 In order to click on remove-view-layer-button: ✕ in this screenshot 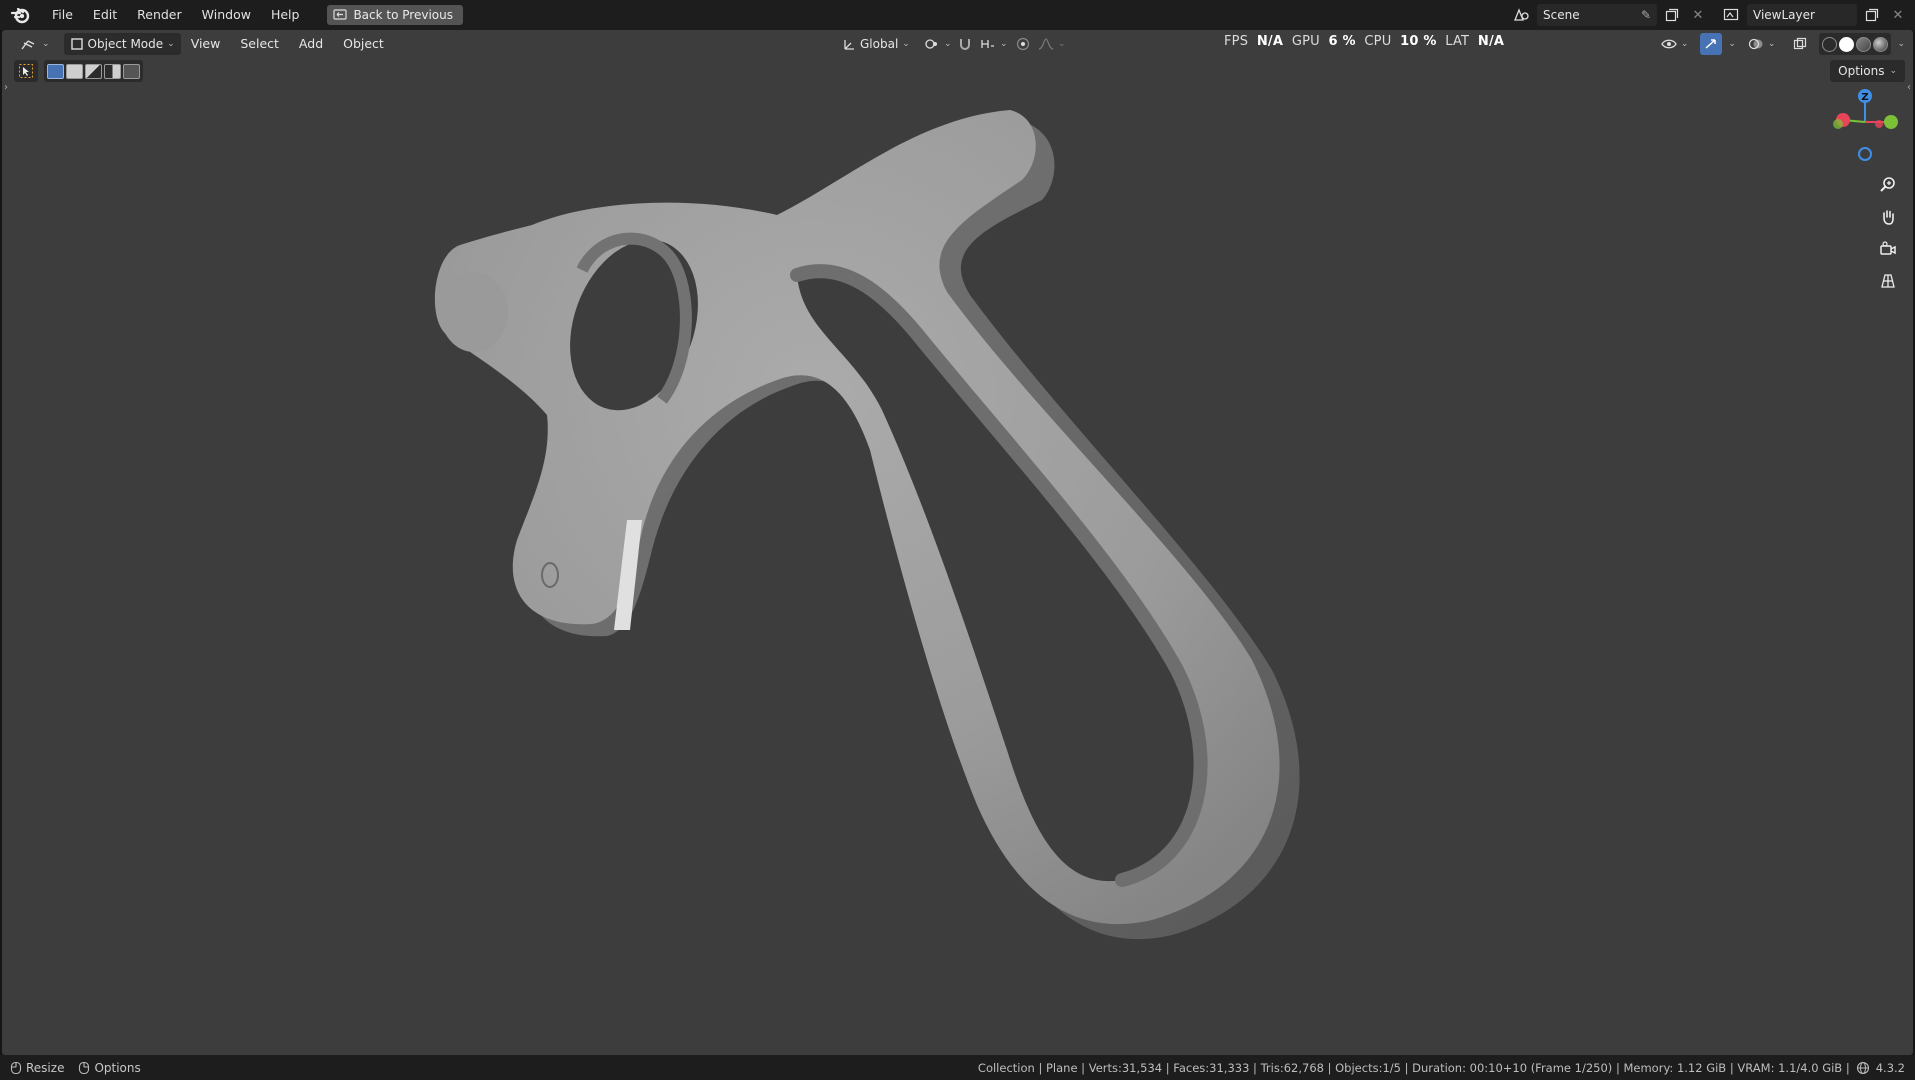, I will do `click(1898, 15)`.